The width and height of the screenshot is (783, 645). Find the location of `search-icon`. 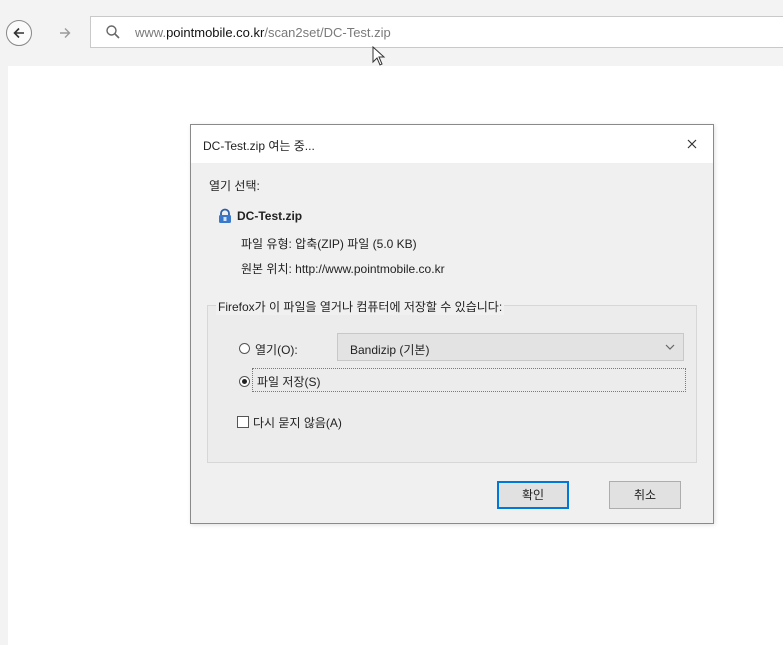

search-icon is located at coordinates (113, 32).